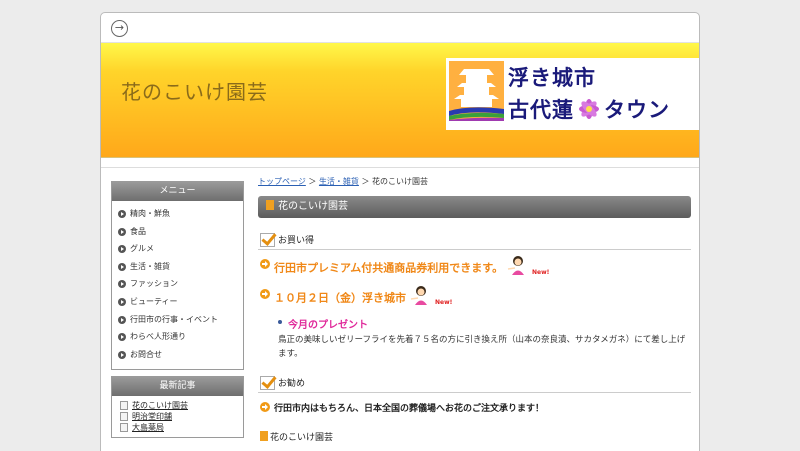 Image resolution: width=800 pixels, height=451 pixels. Describe the element at coordinates (400, 28) in the screenshot. I see `top-bar: →` at that location.